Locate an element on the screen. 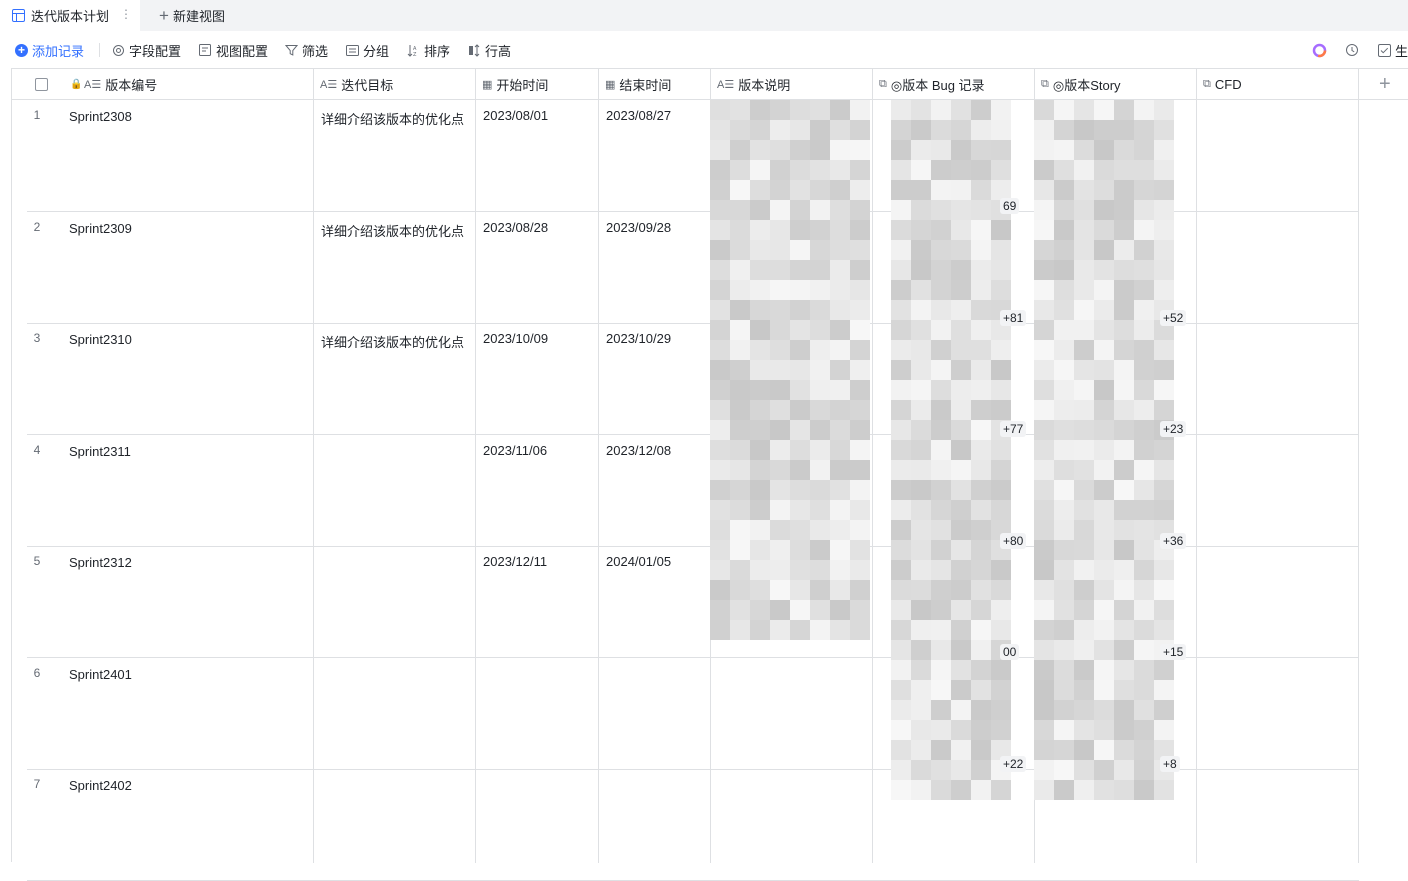  group-button: 分组 is located at coordinates (367, 50).